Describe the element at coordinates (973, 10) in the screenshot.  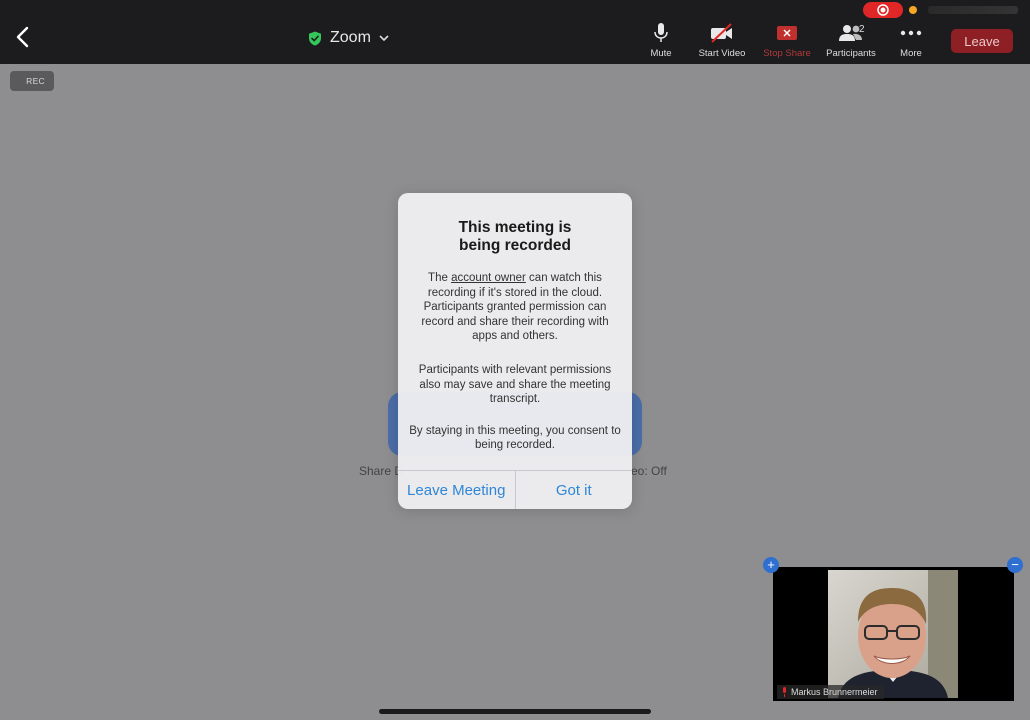
I see `status-bar-icons` at that location.